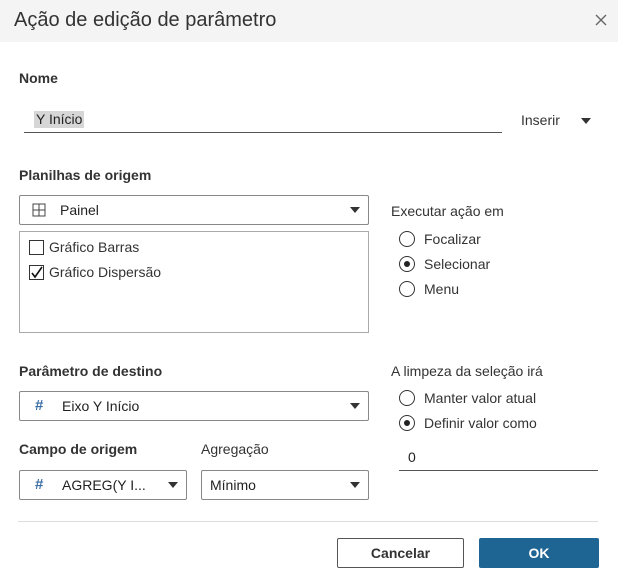 This screenshot has width=618, height=586. What do you see at coordinates (194, 406) in the screenshot?
I see `target-parameter-select: # Eixo Y Início` at bounding box center [194, 406].